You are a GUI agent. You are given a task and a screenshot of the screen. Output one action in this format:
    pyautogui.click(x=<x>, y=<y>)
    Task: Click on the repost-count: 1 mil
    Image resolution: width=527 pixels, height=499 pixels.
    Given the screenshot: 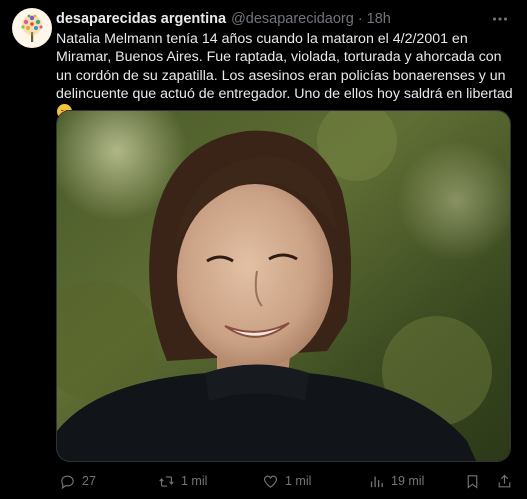 What is the action you would take?
    pyautogui.click(x=194, y=481)
    